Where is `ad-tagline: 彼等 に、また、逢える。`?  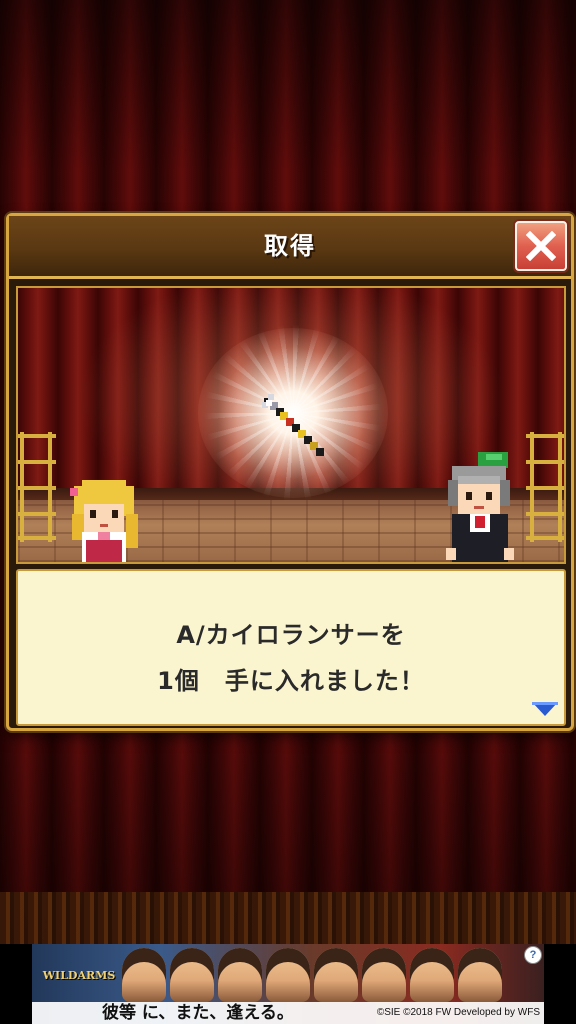 ad-tagline: 彼等 に、また、逢える。 is located at coordinates (198, 1013).